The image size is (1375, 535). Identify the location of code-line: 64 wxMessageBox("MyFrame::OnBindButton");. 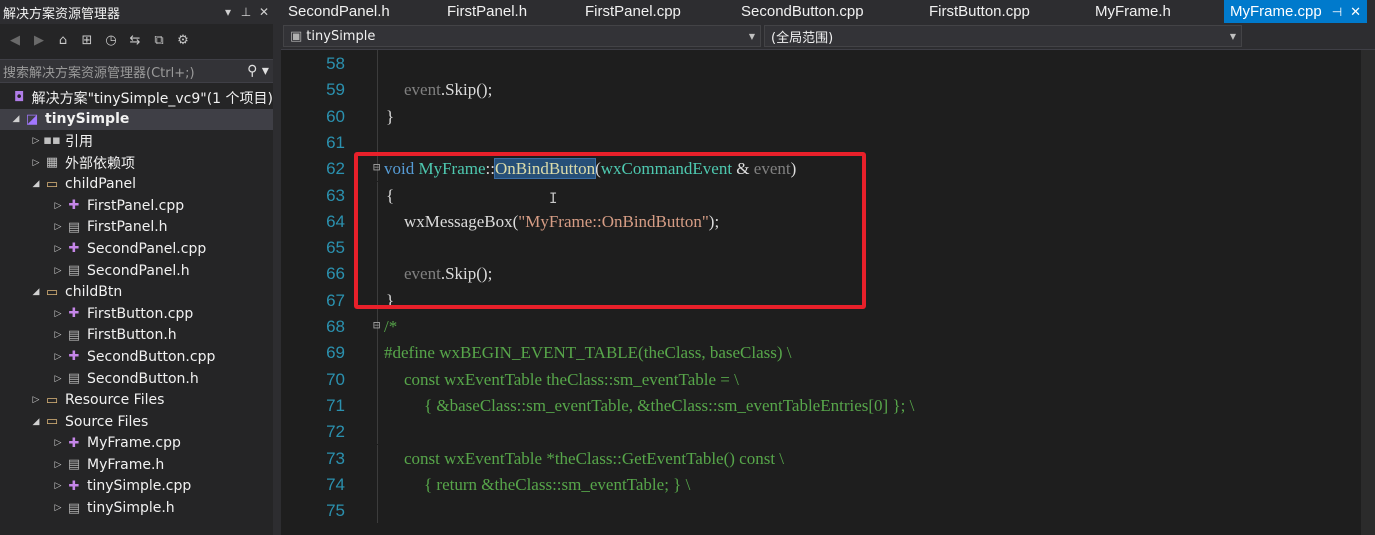
(828, 221).